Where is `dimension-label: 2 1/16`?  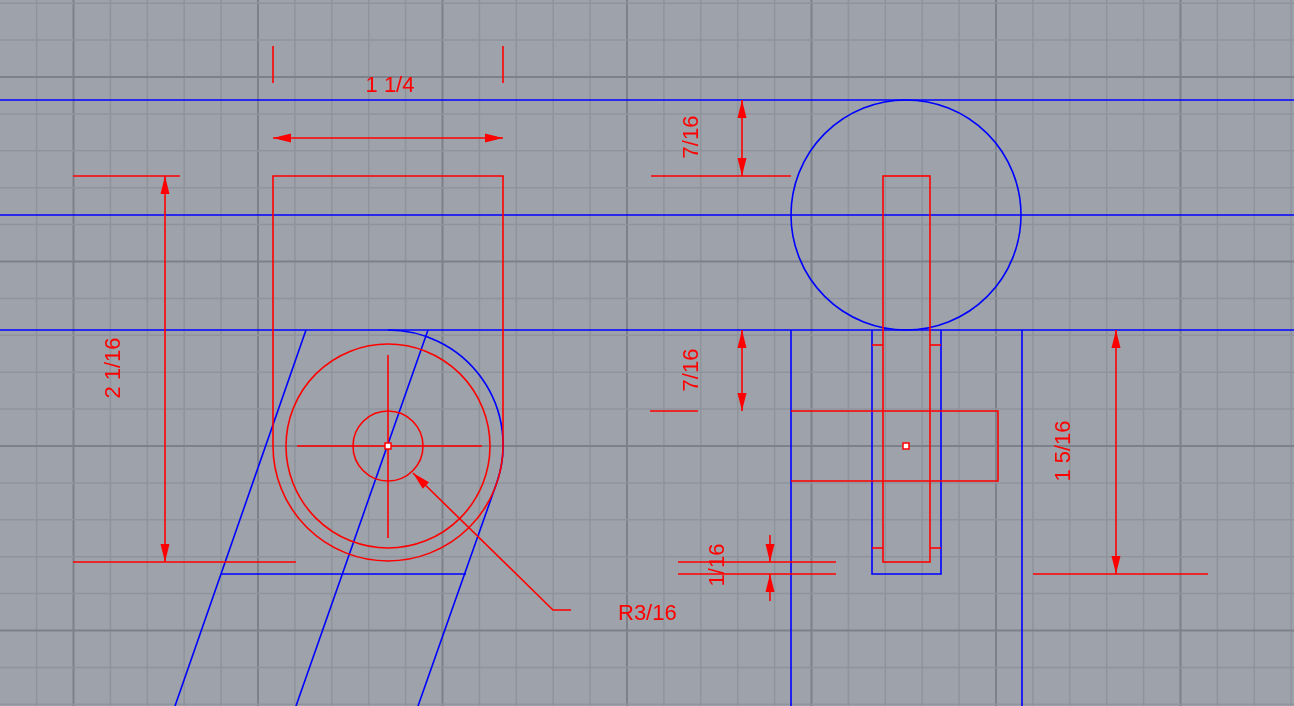 dimension-label: 2 1/16 is located at coordinates (112, 368).